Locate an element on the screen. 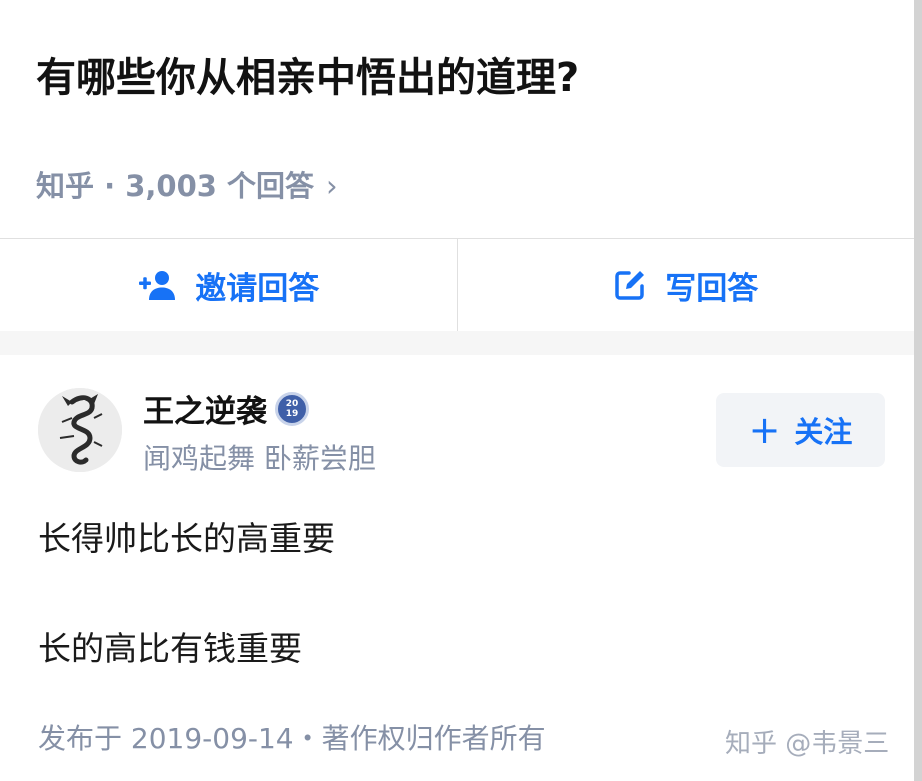 This screenshot has width=922, height=781. achievement-badge-icon: 20 19 is located at coordinates (292, 408).